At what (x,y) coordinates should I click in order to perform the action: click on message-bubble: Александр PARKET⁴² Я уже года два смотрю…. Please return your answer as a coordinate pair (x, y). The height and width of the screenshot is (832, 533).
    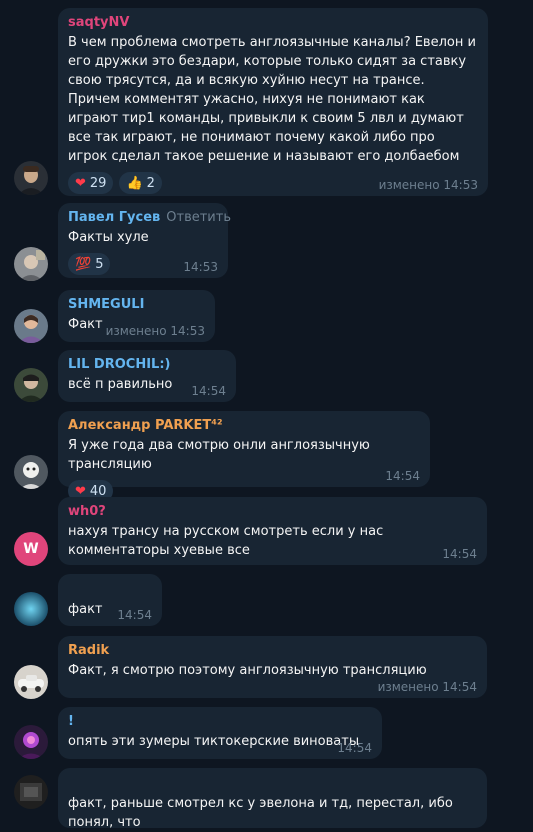
    Looking at the image, I should click on (244, 456).